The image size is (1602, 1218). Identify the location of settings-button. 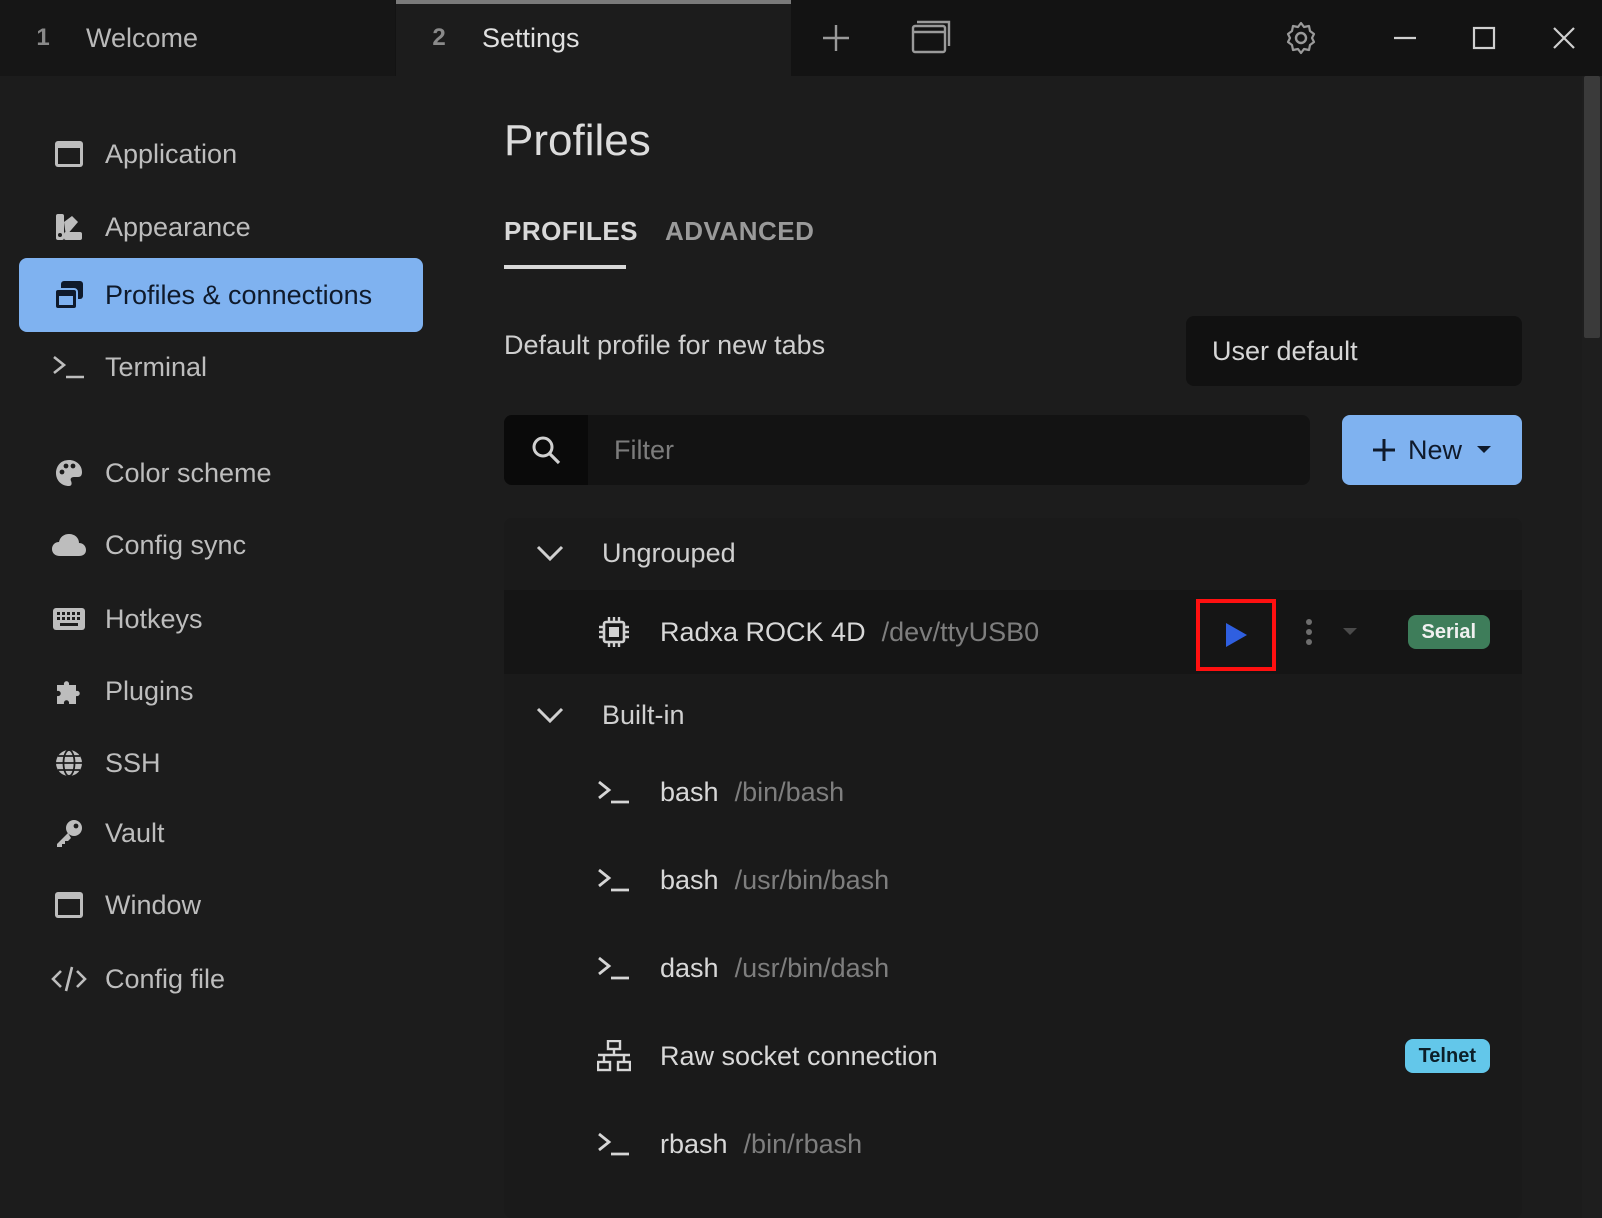
(1301, 38).